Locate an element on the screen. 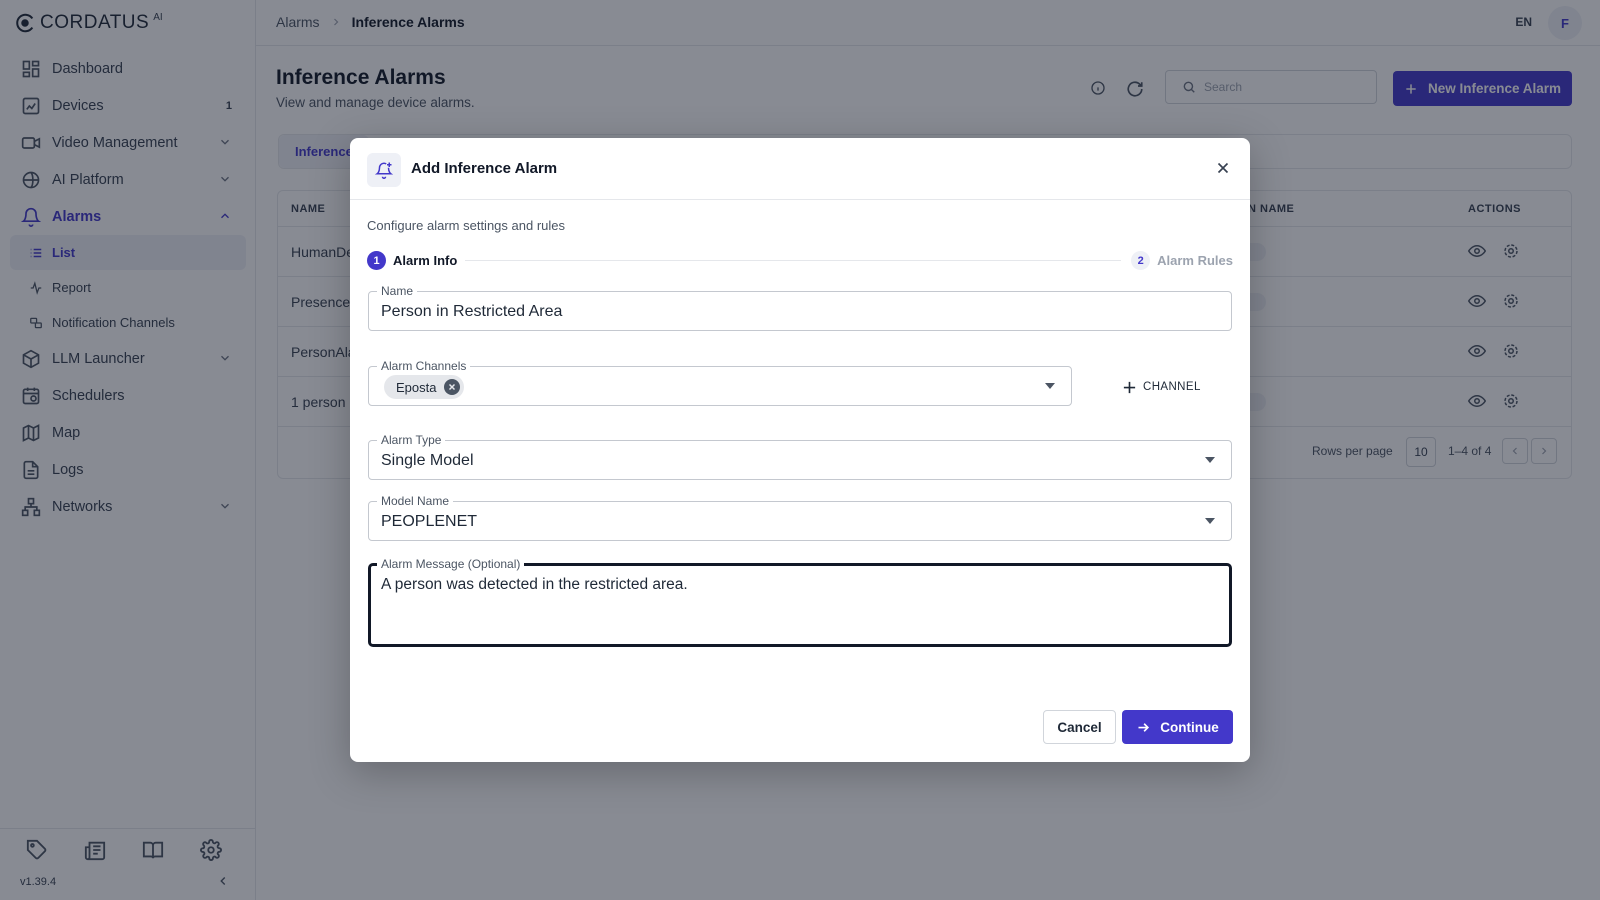 The width and height of the screenshot is (1600, 900). dialog-description: Configure alarm settings and rules is located at coordinates (466, 225).